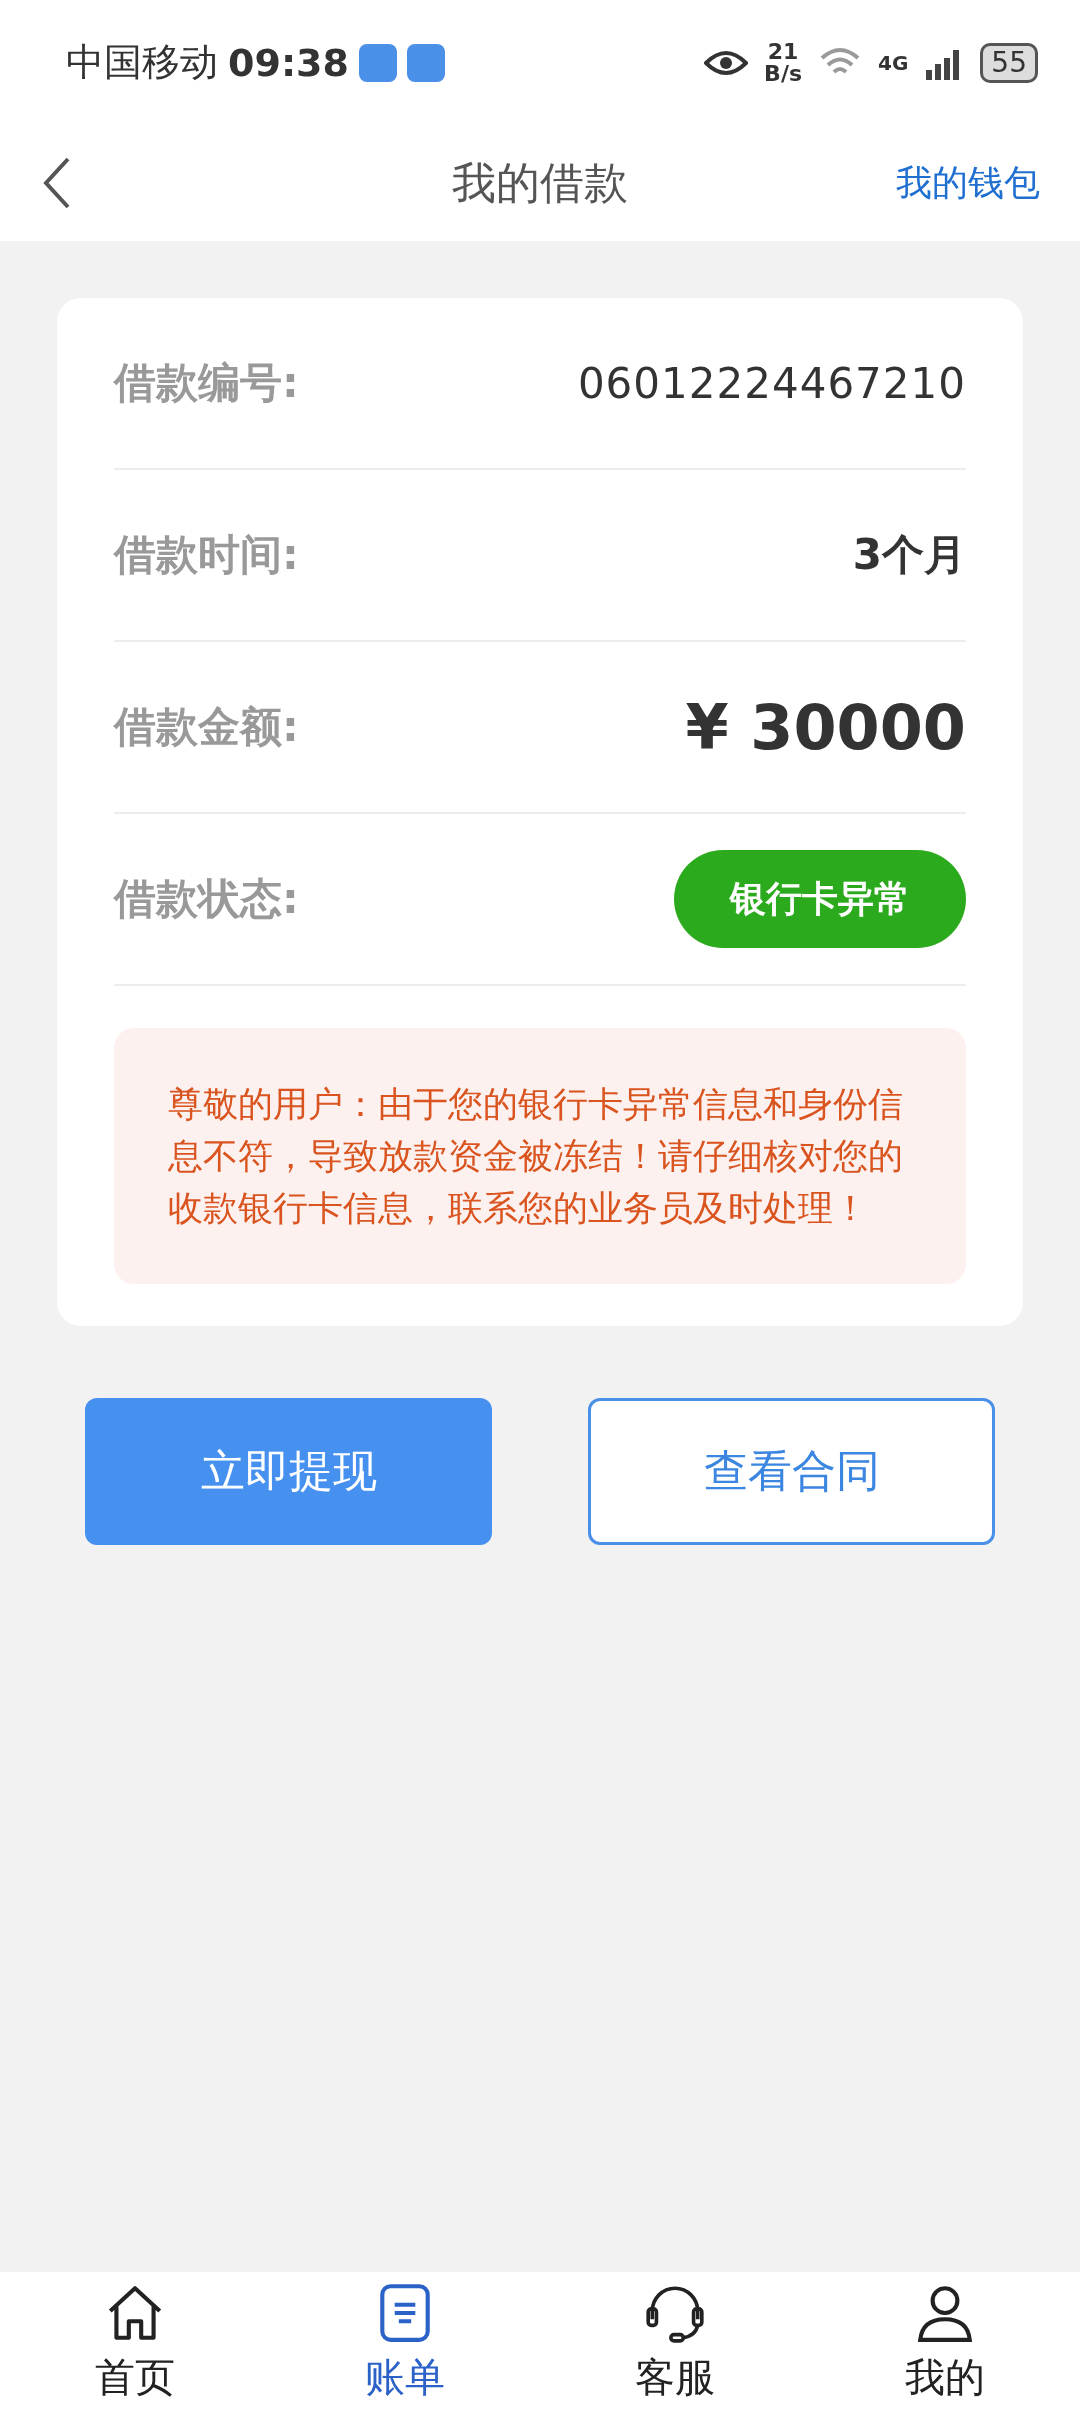 This screenshot has height=2412, width=1080. I want to click on tab-item: 账单, so click(405, 2342).